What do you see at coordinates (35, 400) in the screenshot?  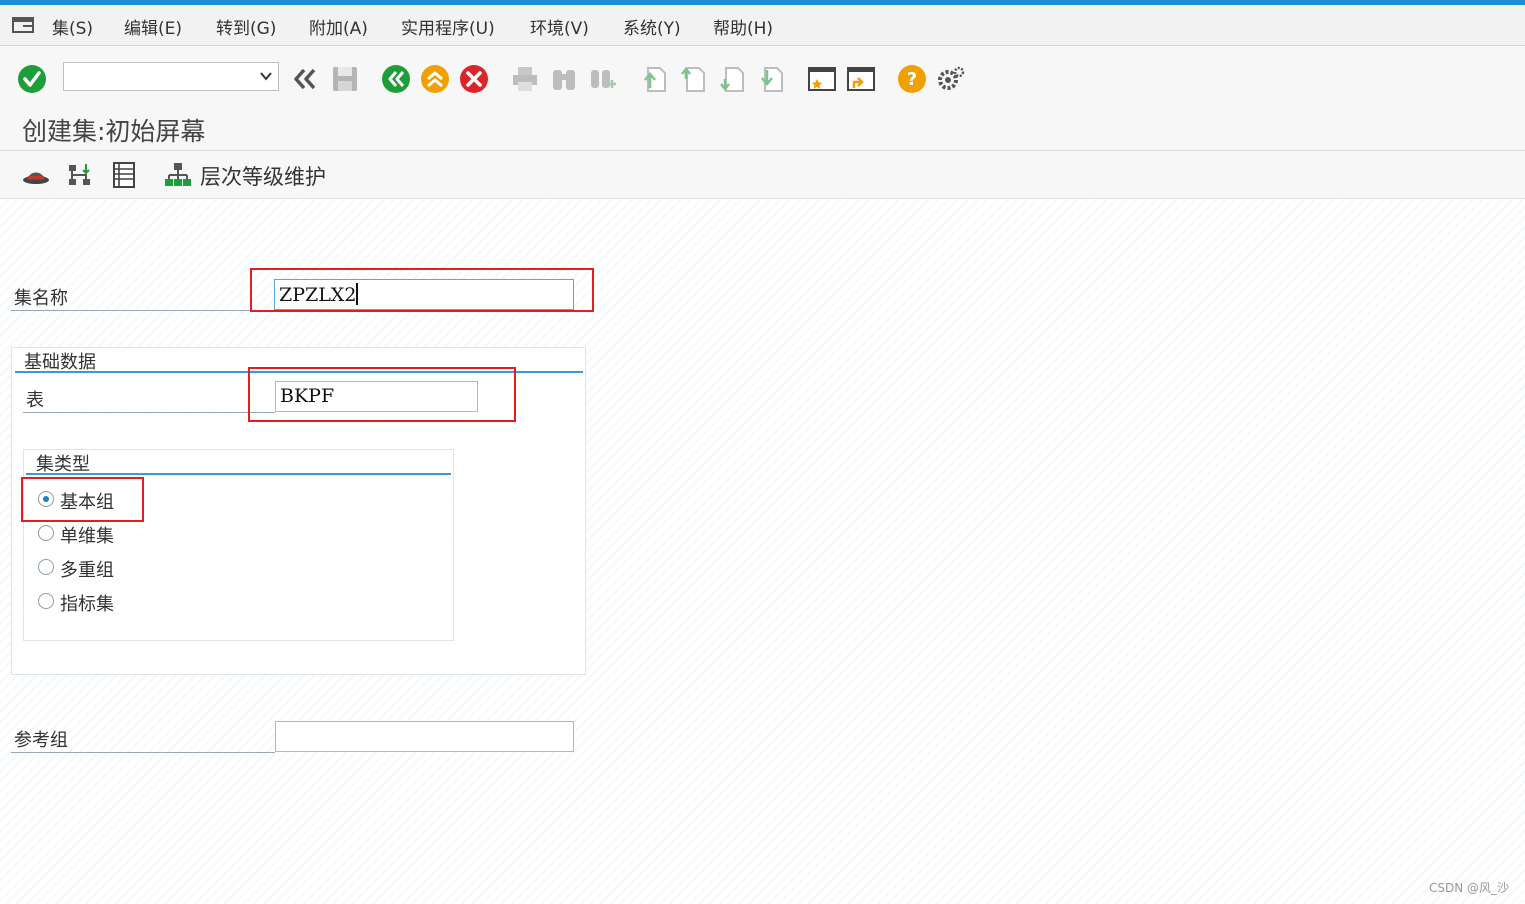 I see `table-label: 表` at bounding box center [35, 400].